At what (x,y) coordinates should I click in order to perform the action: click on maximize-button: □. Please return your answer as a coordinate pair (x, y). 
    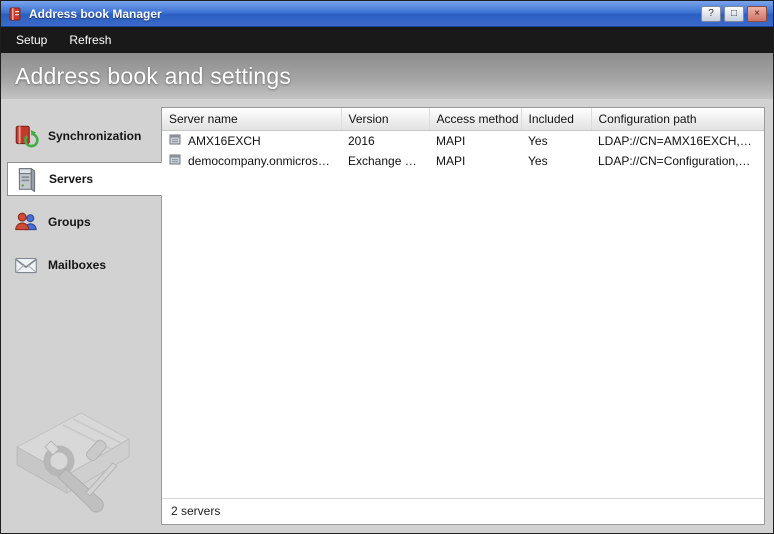
    Looking at the image, I should click on (734, 13).